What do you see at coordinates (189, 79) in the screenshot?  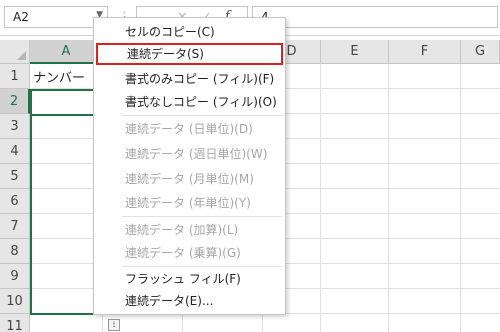 I see `menu-item-fill-formatting-only: 書式のみコピー (フィル)(F)` at bounding box center [189, 79].